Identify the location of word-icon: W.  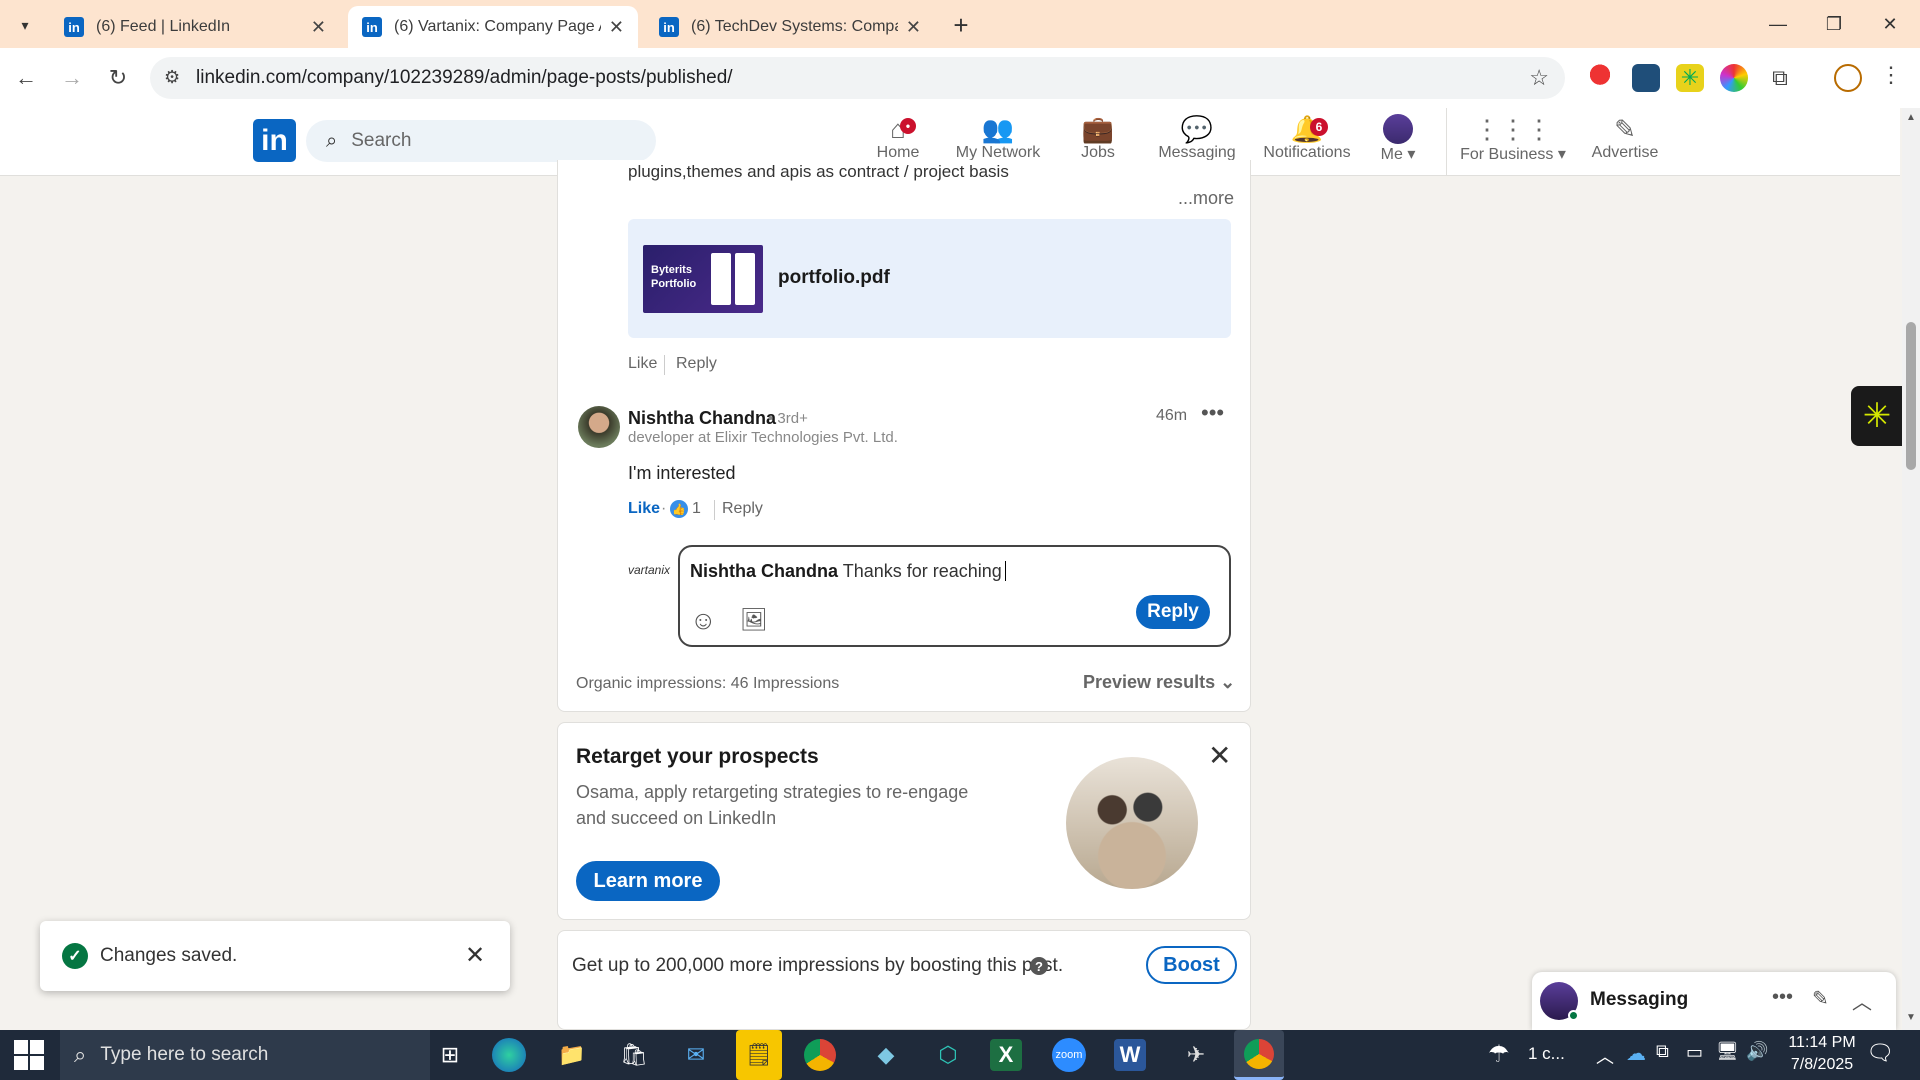
(1130, 1055).